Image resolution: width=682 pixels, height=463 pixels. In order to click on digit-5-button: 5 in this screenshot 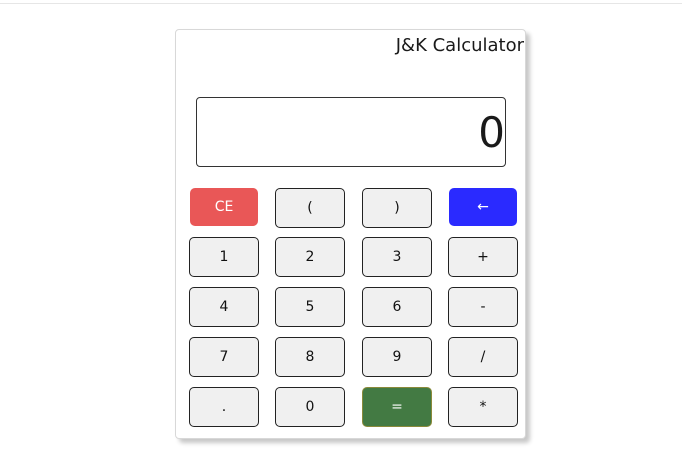, I will do `click(310, 307)`.